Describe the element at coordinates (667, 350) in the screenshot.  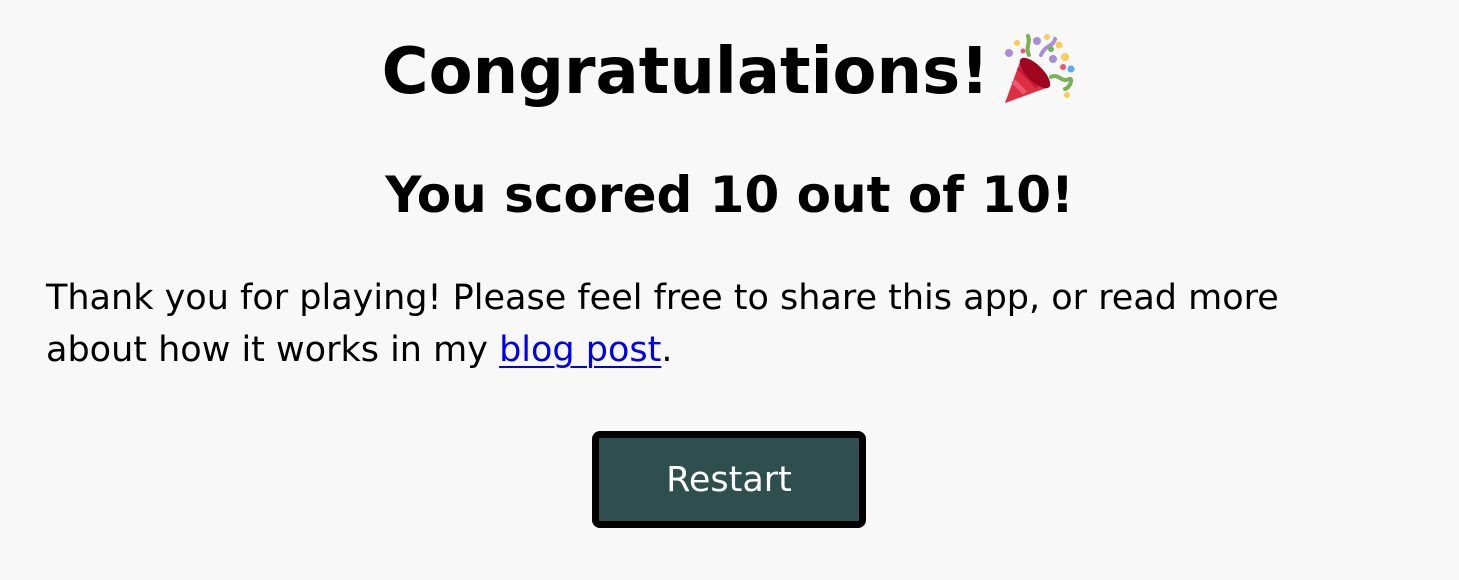
I see `message-end: .` at that location.